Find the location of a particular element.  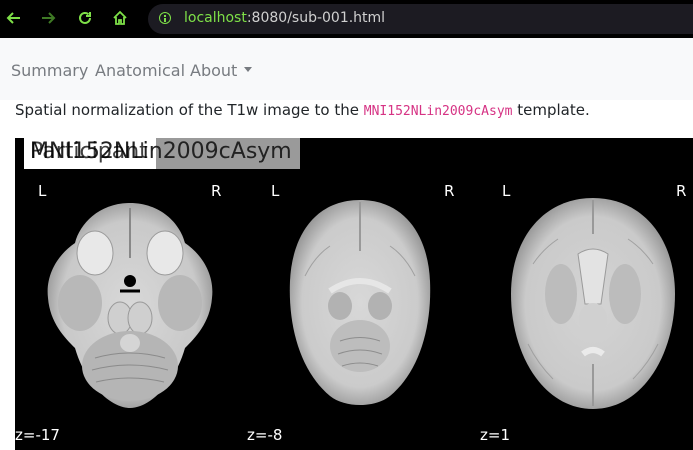

nav-anatomical: Anatomical is located at coordinates (140, 70).